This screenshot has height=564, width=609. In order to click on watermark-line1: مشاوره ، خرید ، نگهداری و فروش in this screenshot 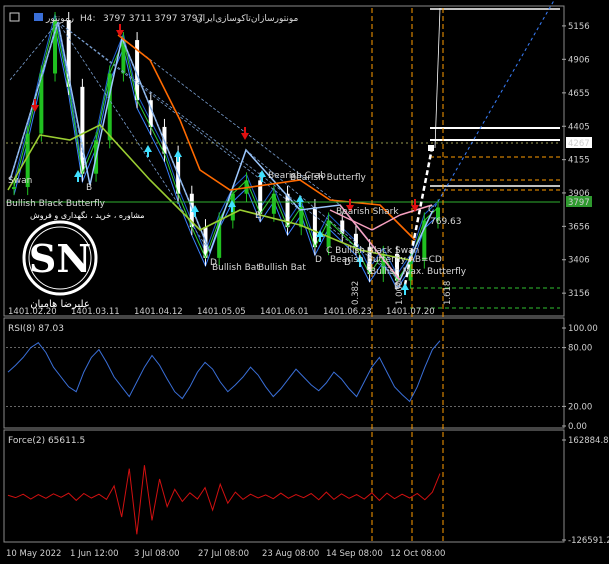, I will do `click(87, 215)`.